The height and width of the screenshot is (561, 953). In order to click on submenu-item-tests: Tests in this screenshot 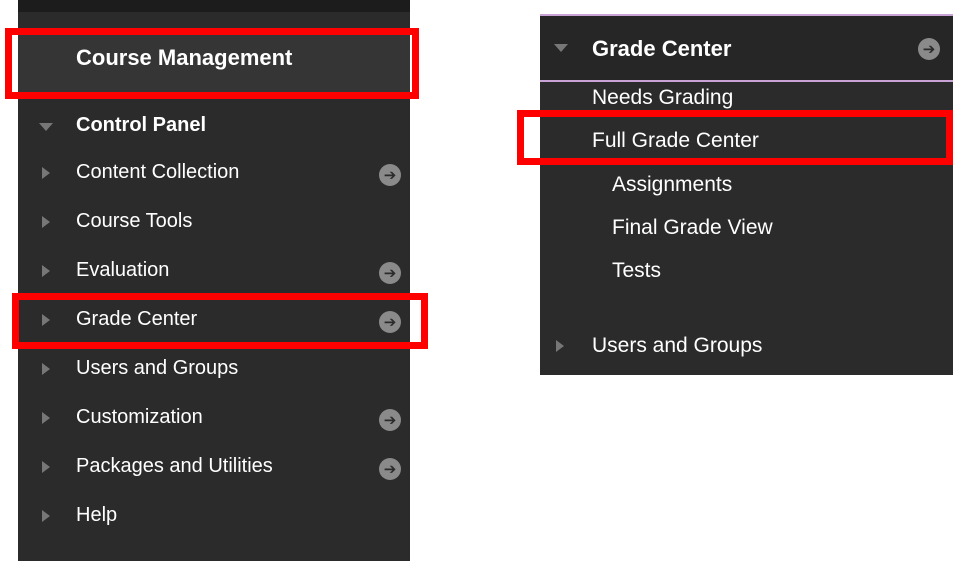, I will do `click(636, 271)`.